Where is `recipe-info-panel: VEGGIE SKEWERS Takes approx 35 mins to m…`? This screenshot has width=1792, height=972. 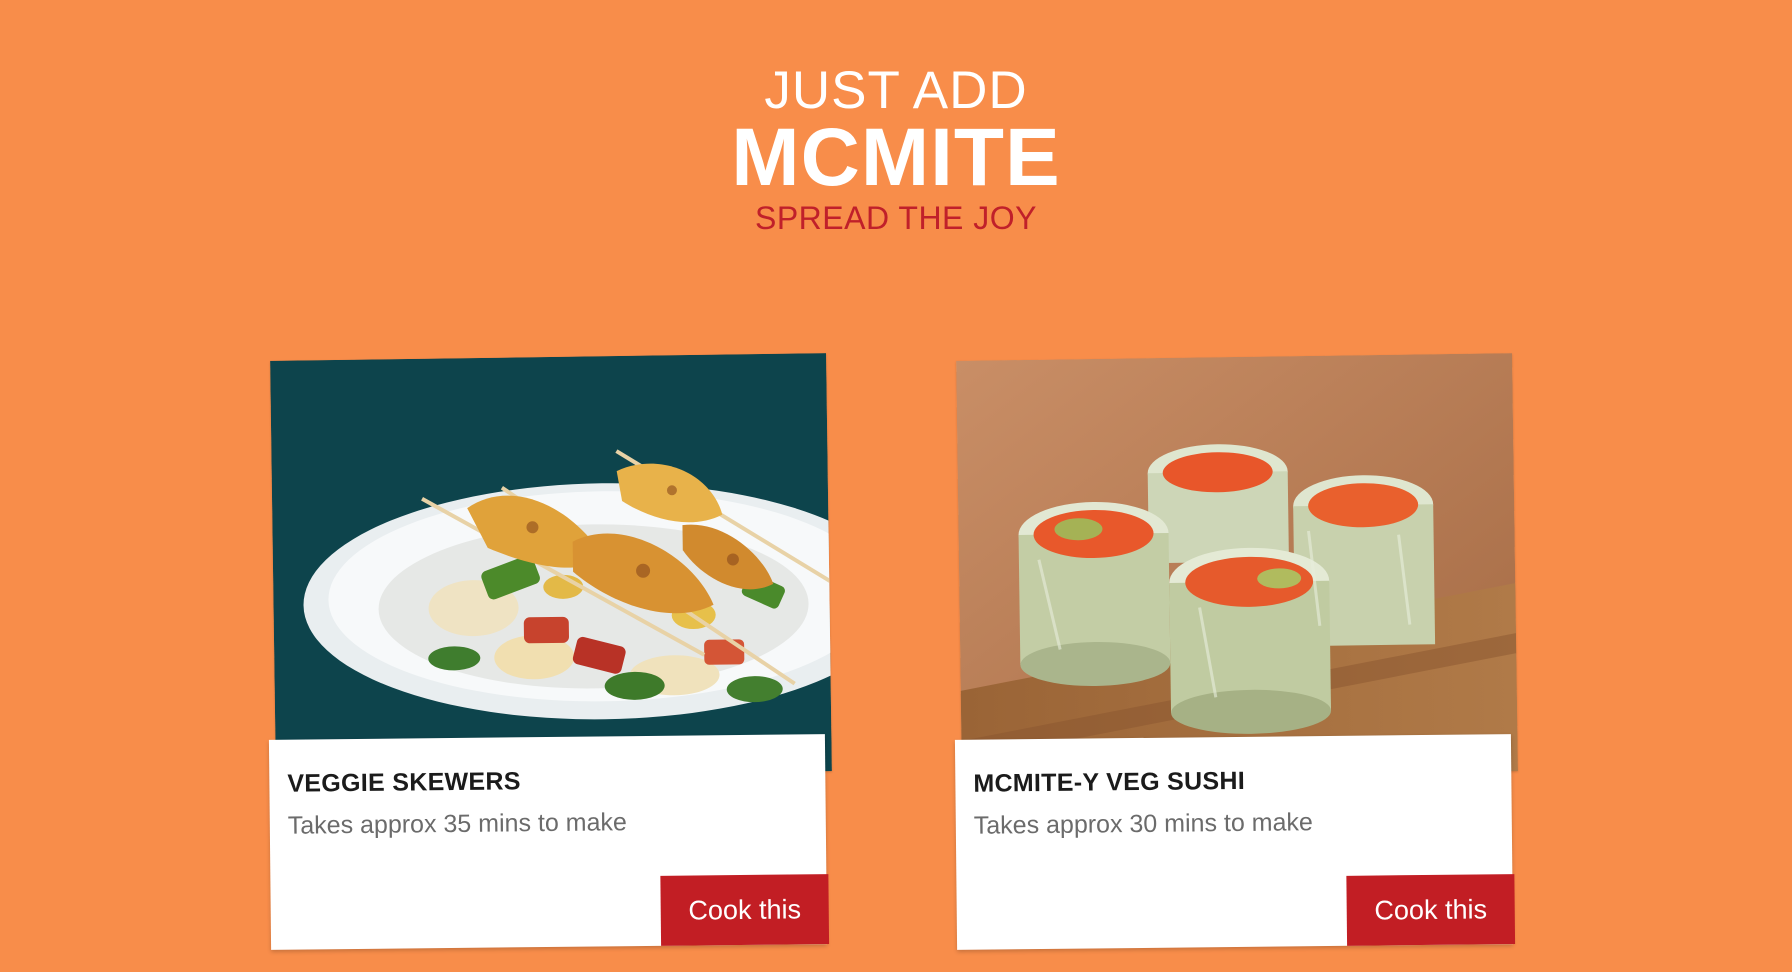 recipe-info-panel: VEGGIE SKEWERS Takes approx 35 mins to m… is located at coordinates (549, 842).